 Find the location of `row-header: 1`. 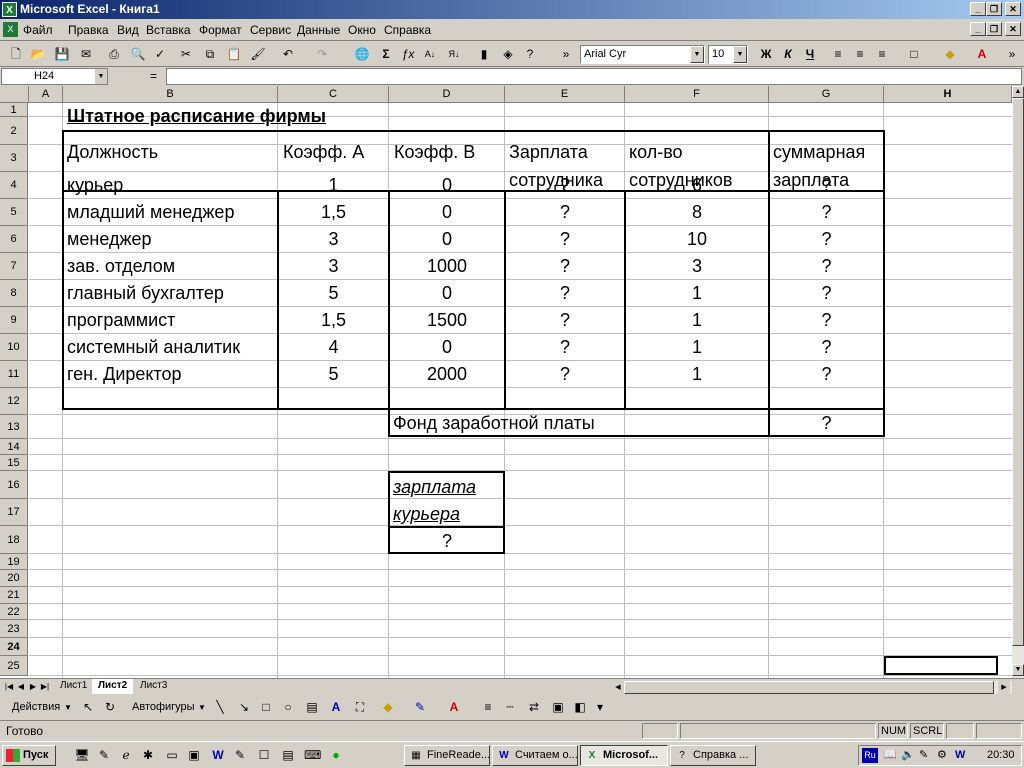

row-header: 1 is located at coordinates (14, 110).